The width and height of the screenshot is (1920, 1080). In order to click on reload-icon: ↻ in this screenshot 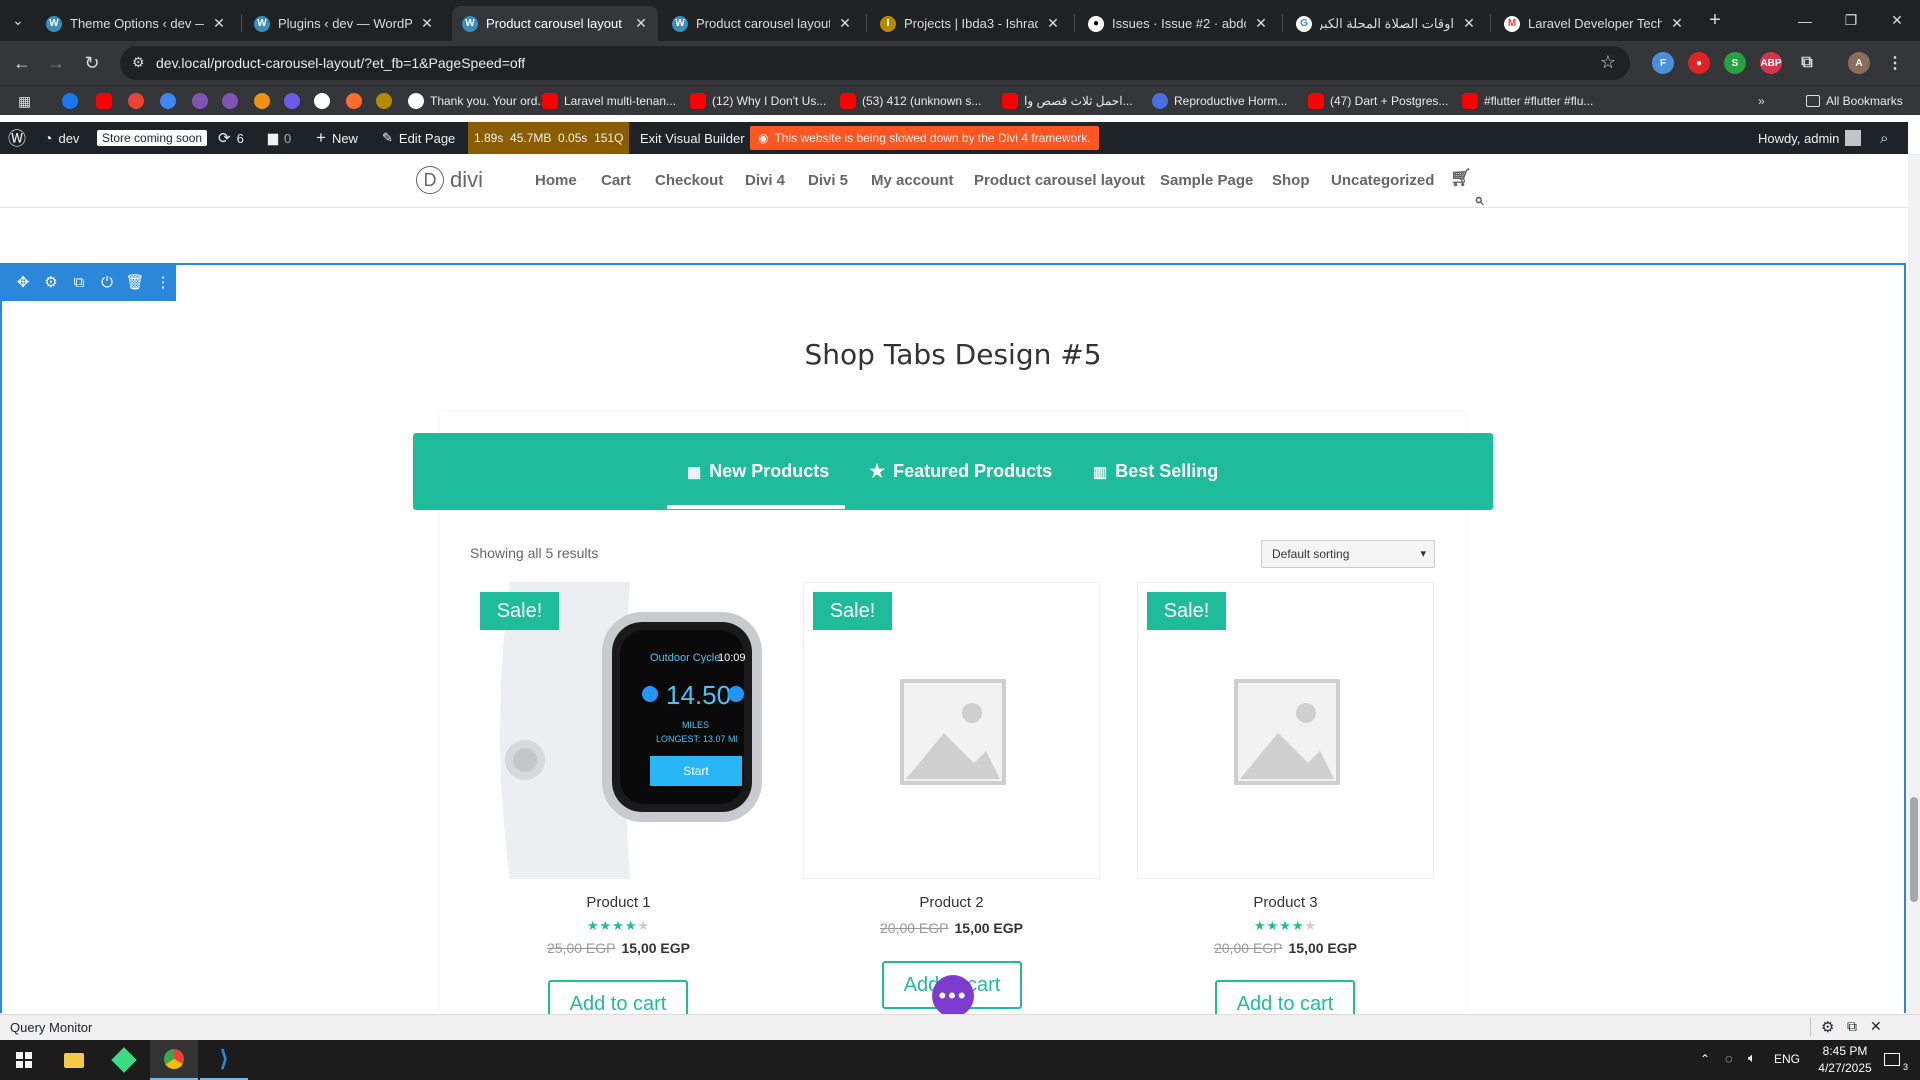, I will do `click(92, 63)`.